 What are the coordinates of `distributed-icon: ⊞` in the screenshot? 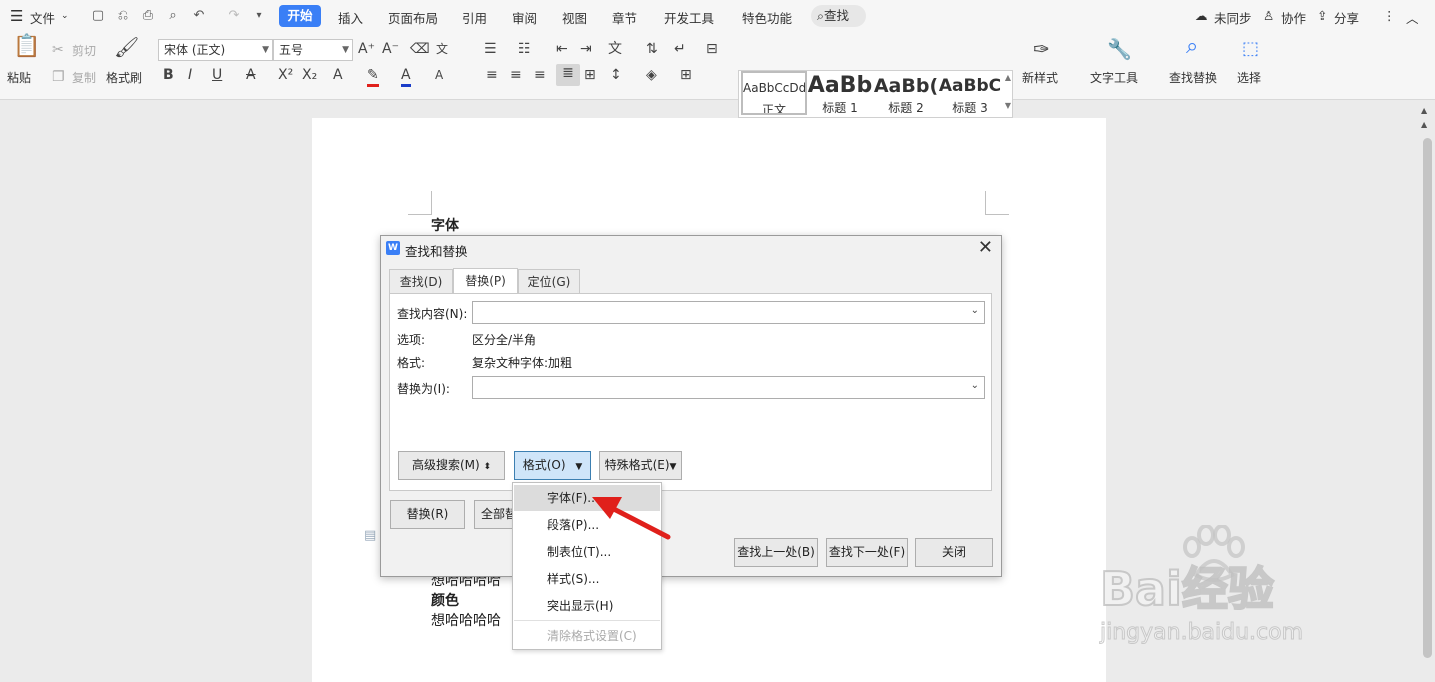 It's located at (590, 75).